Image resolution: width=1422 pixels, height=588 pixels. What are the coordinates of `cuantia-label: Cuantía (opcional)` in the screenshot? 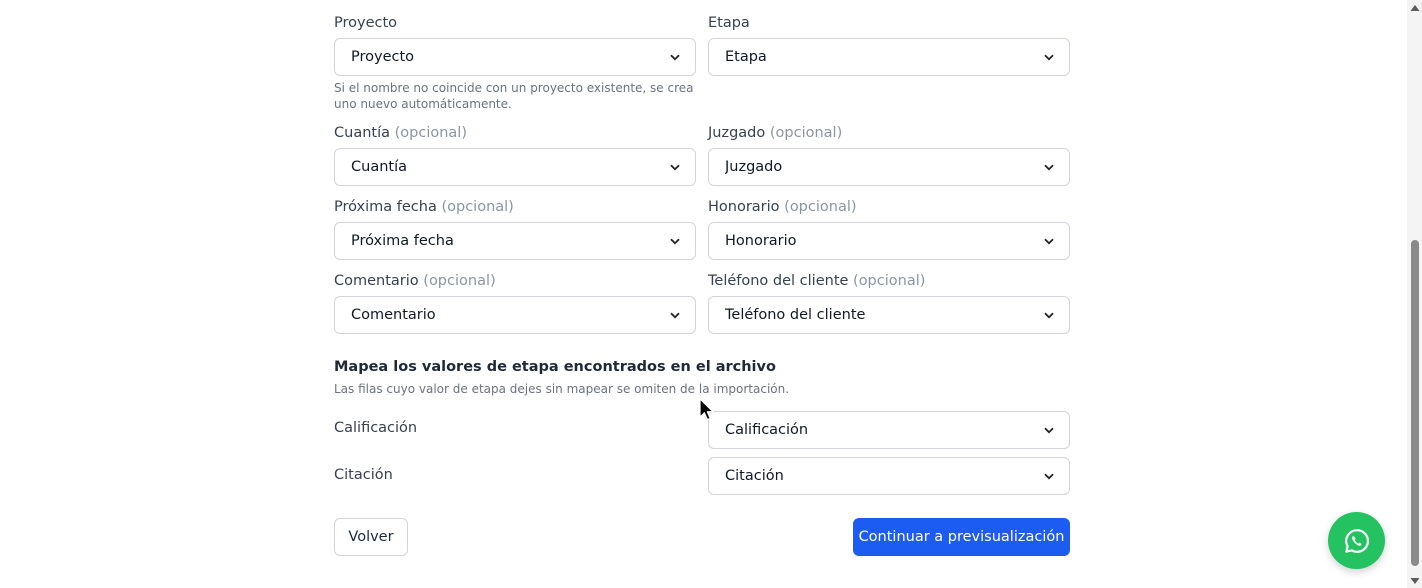 It's located at (400, 133).